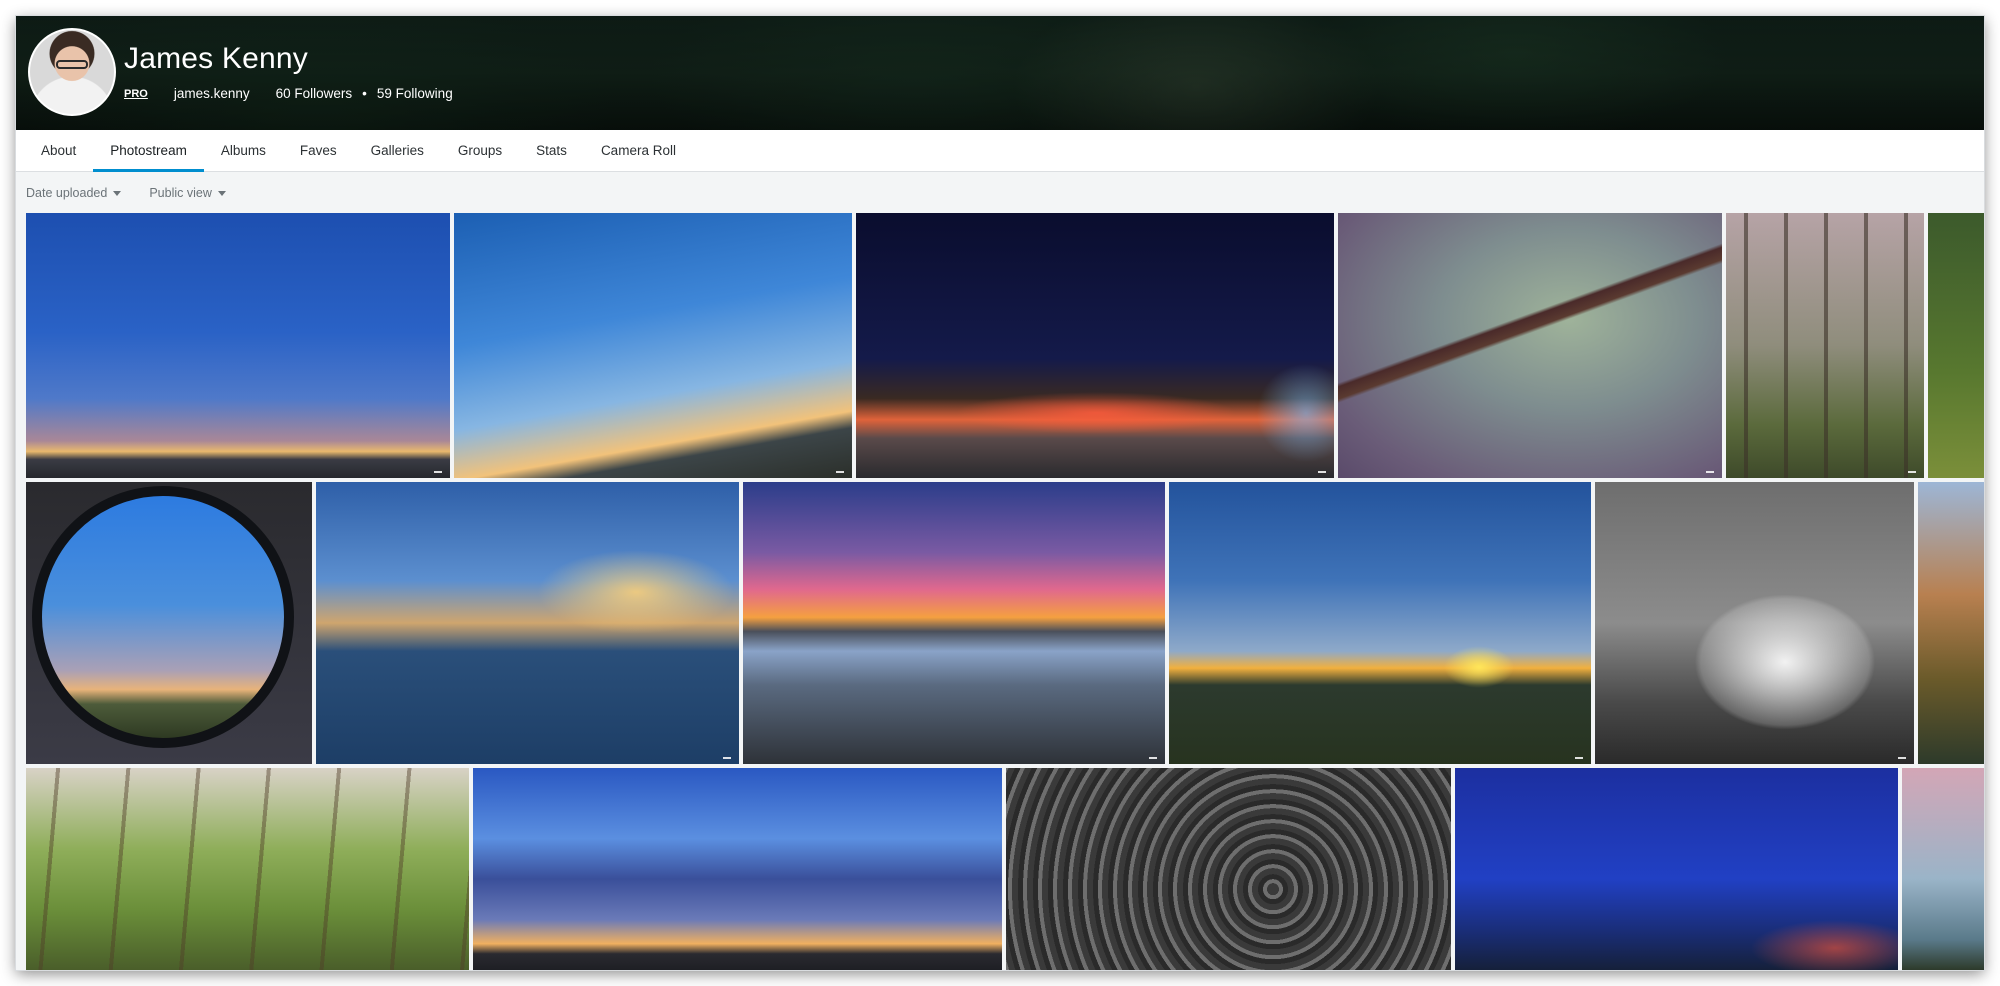  What do you see at coordinates (397, 150) in the screenshot?
I see `tab-galleries: Galleries` at bounding box center [397, 150].